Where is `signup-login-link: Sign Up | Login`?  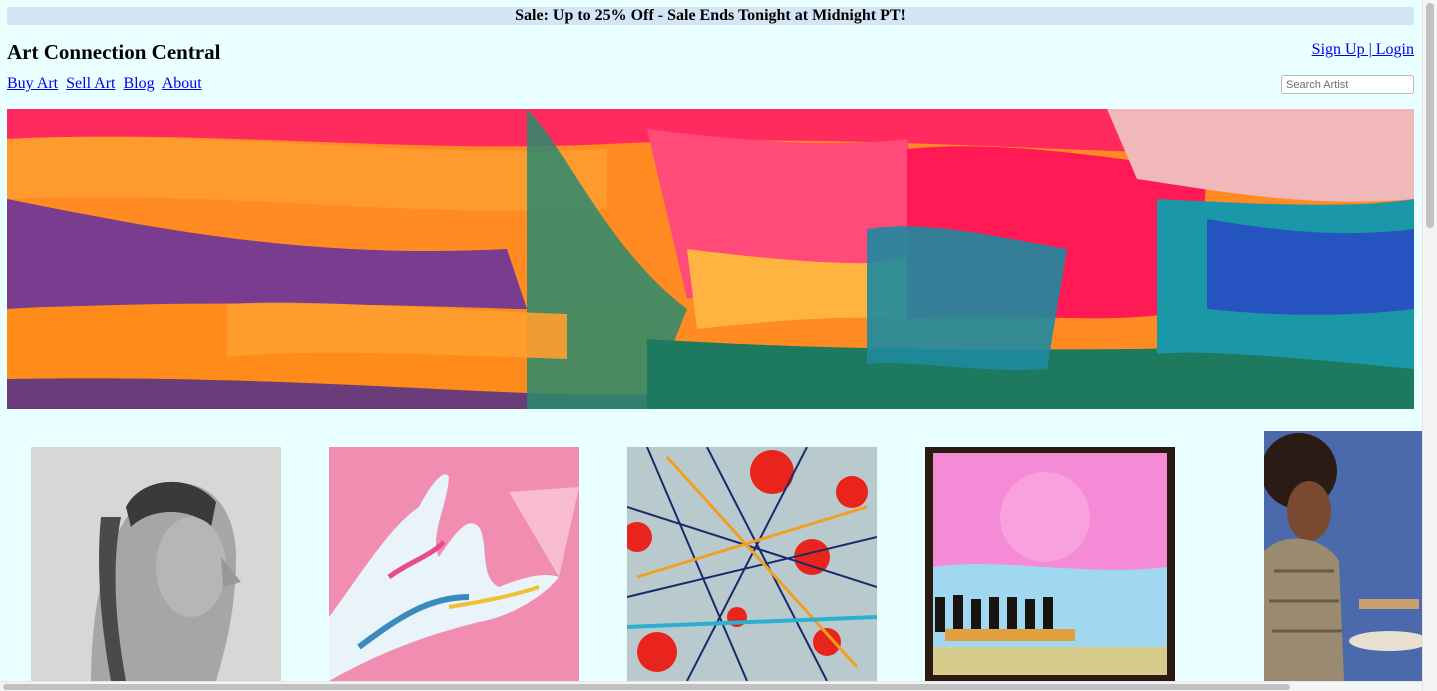
signup-login-link: Sign Up | Login is located at coordinates (1363, 49).